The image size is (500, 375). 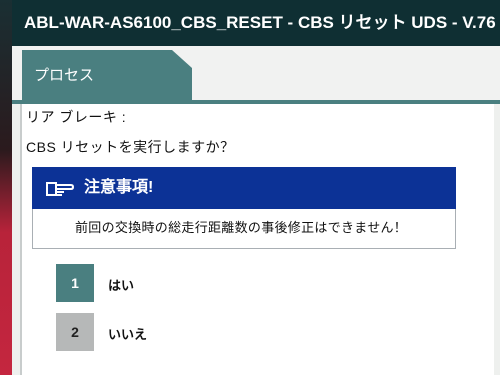 I want to click on option-yes-button: 1, so click(x=75, y=283).